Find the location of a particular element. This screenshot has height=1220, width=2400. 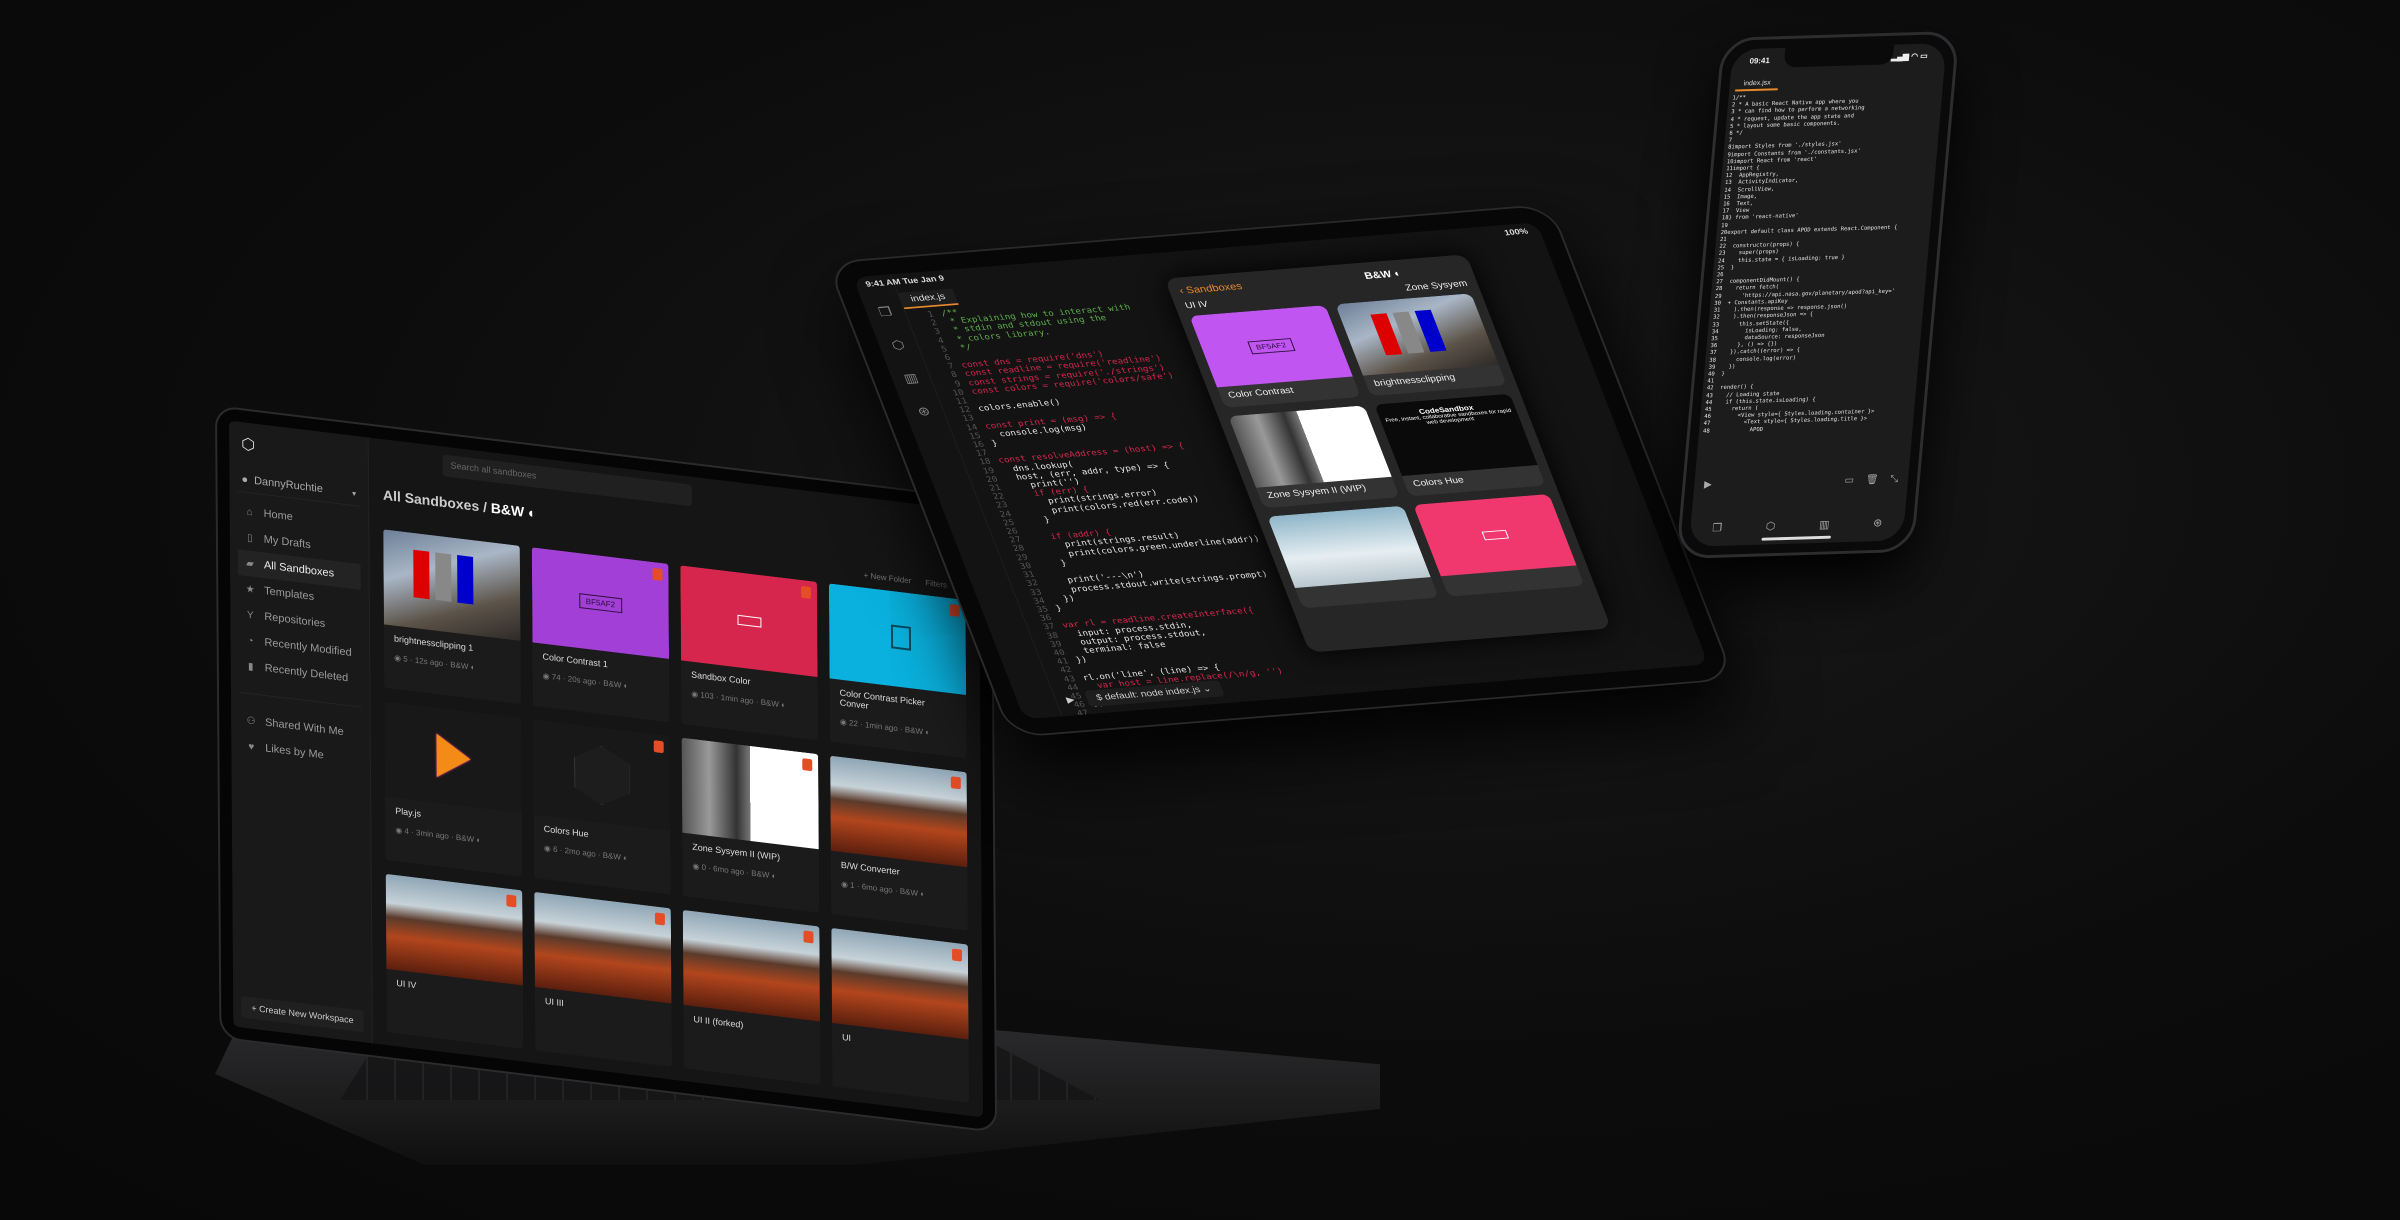

color-badge: BF5AF2 is located at coordinates (600, 603).